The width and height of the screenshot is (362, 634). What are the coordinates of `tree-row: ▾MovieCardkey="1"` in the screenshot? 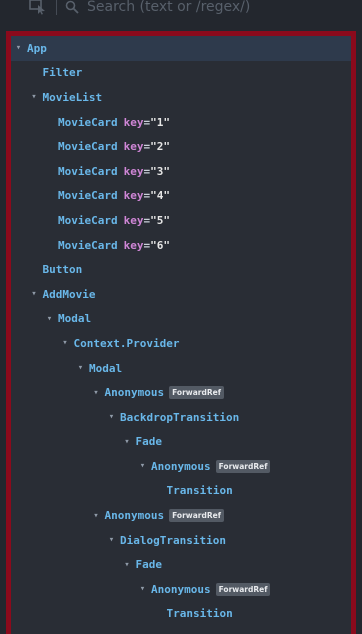 It's located at (181, 122).